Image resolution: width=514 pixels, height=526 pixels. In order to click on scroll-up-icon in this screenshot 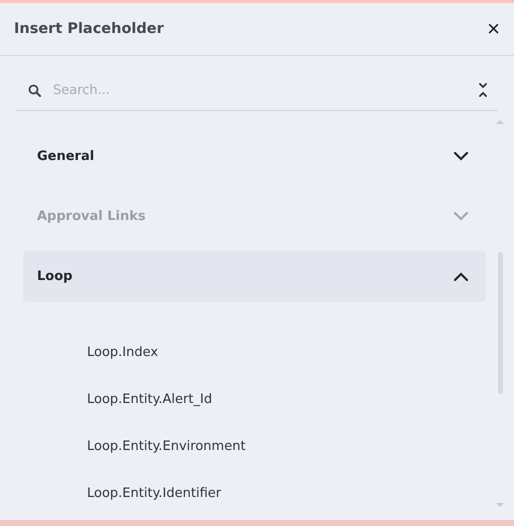, I will do `click(500, 121)`.